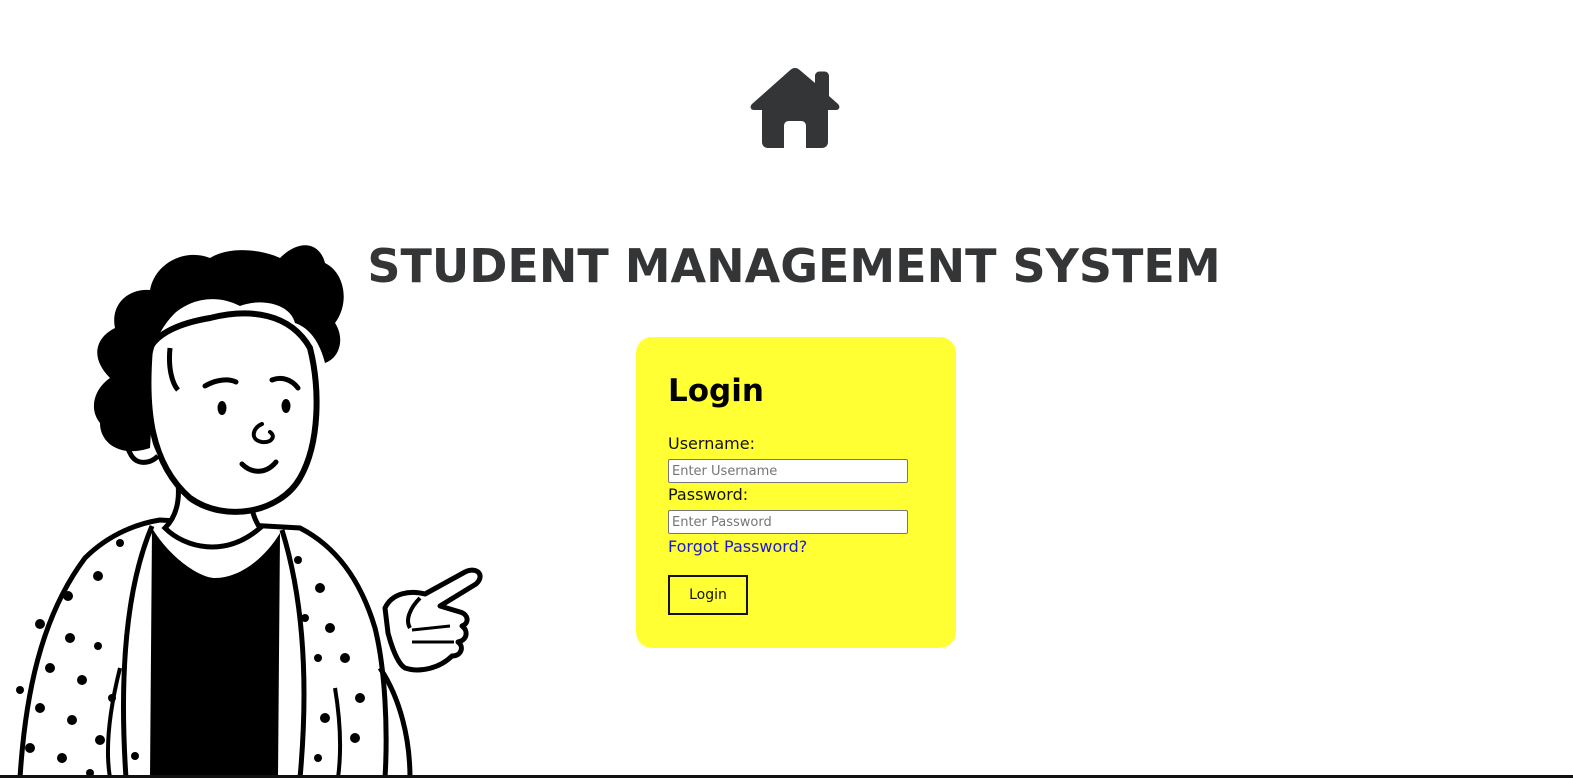 The image size is (1573, 778). I want to click on username-label: Username:, so click(711, 443).